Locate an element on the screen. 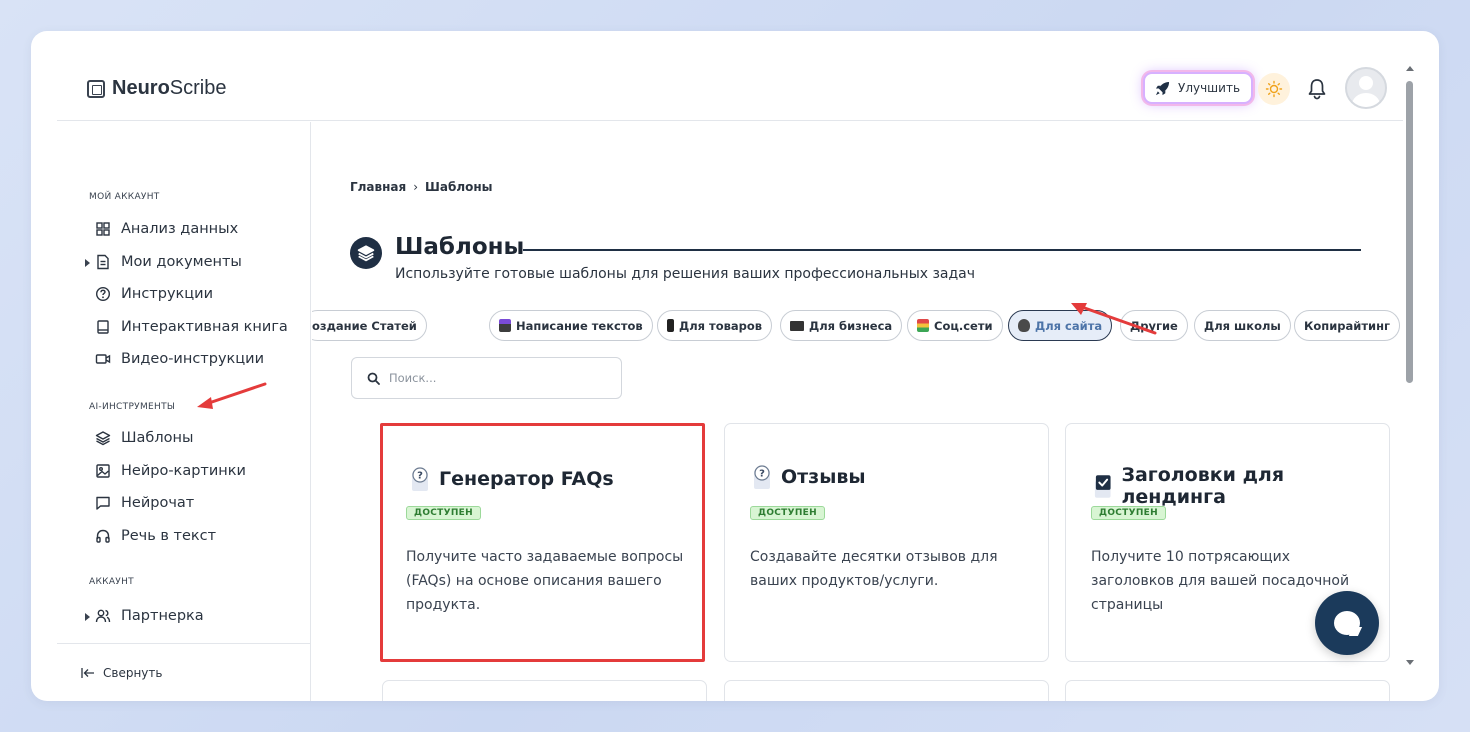  upgrade-label: Улучшить is located at coordinates (1209, 88).